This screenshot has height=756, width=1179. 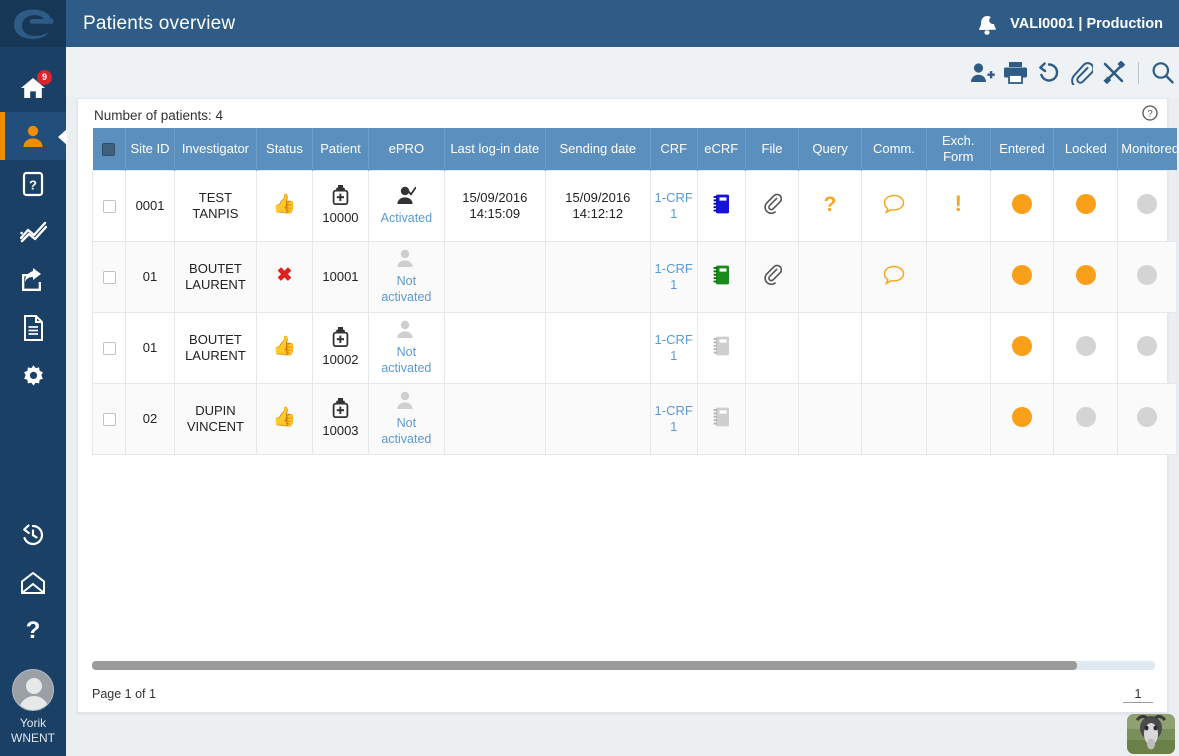 What do you see at coordinates (33, 328) in the screenshot?
I see `sidebar-item-reports` at bounding box center [33, 328].